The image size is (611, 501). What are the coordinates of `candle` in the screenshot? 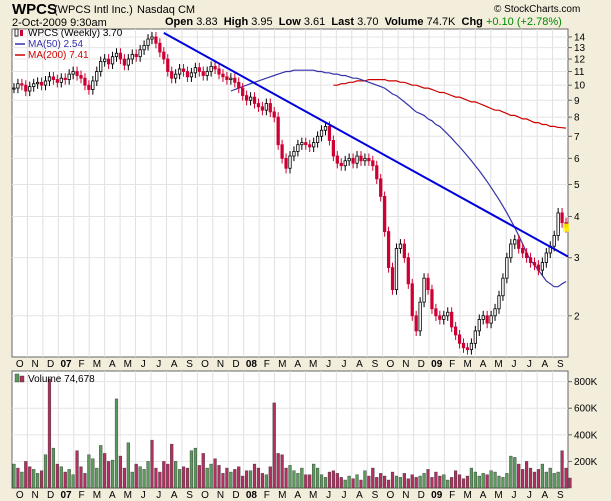 It's located at (412, 299).